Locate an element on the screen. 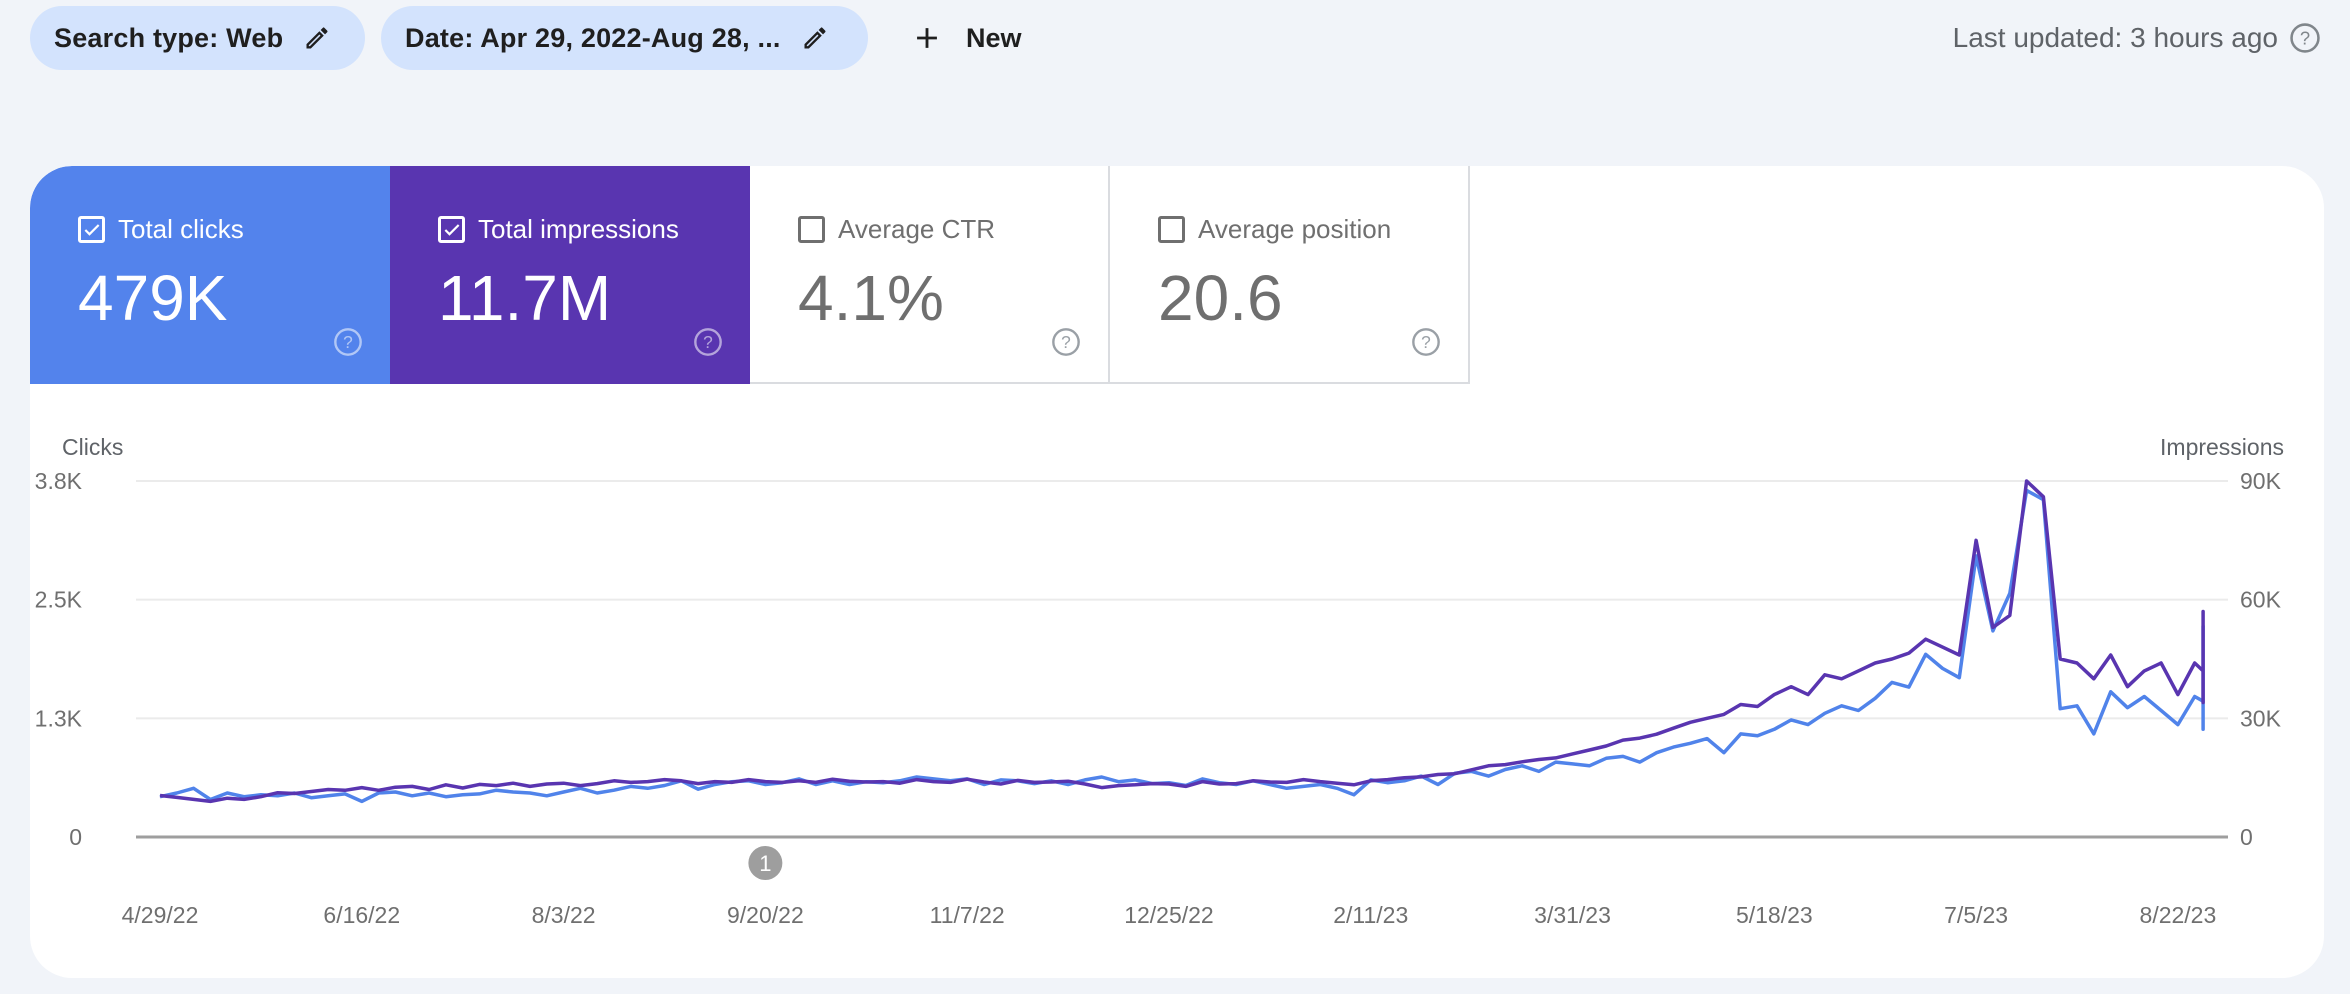 Image resolution: width=2350 pixels, height=994 pixels. annotation-marker: 1 is located at coordinates (765, 863).